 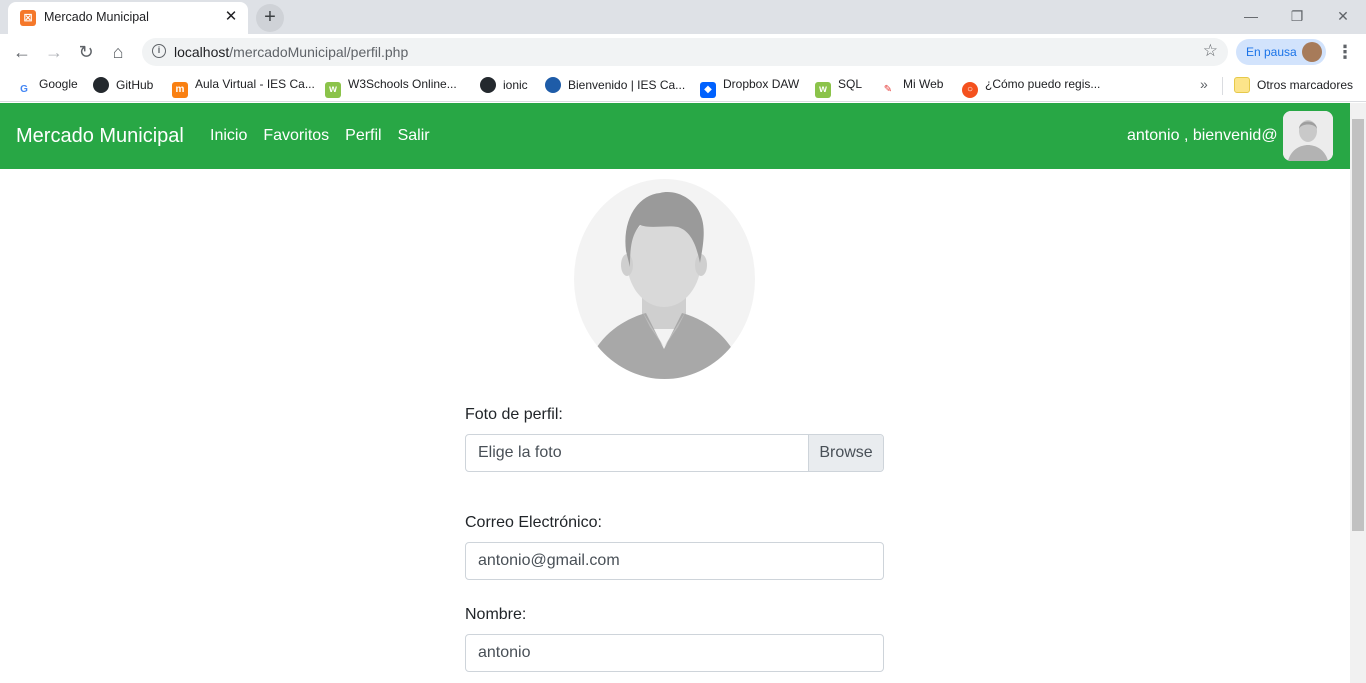 I want to click on moodle-icon: m, so click(x=180, y=90).